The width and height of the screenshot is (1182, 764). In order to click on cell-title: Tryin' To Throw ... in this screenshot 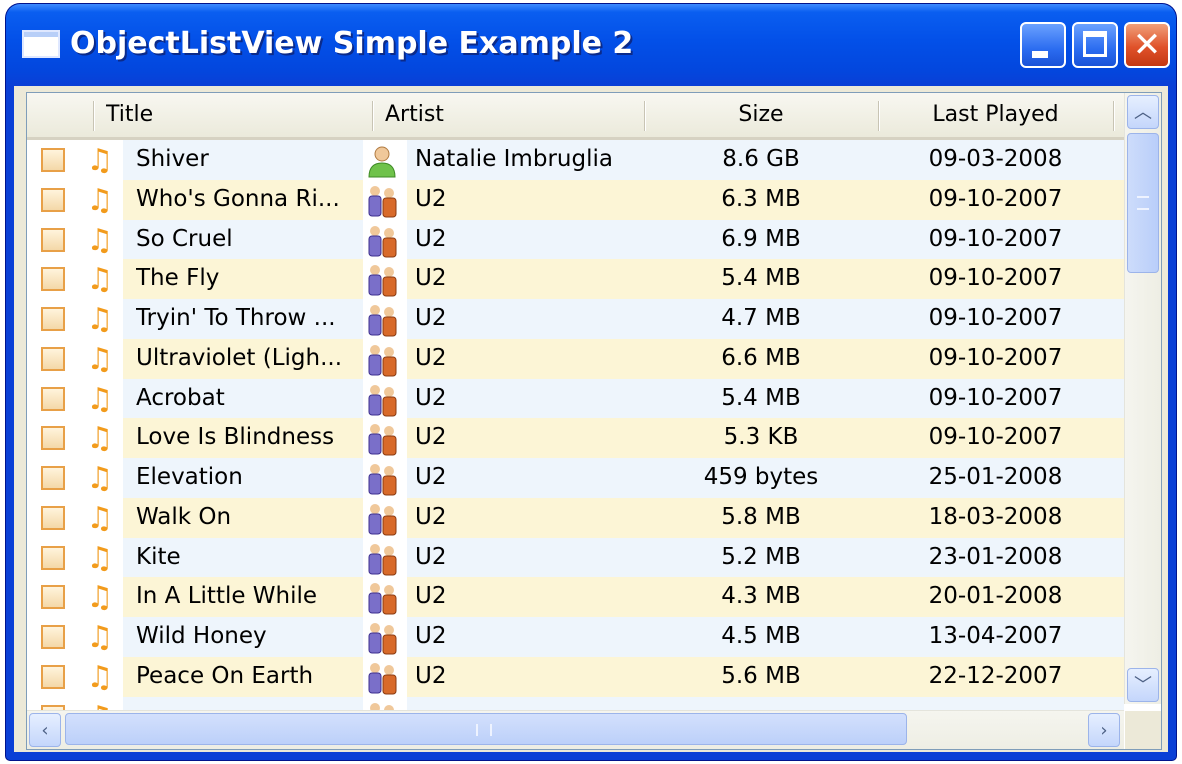, I will do `click(236, 318)`.